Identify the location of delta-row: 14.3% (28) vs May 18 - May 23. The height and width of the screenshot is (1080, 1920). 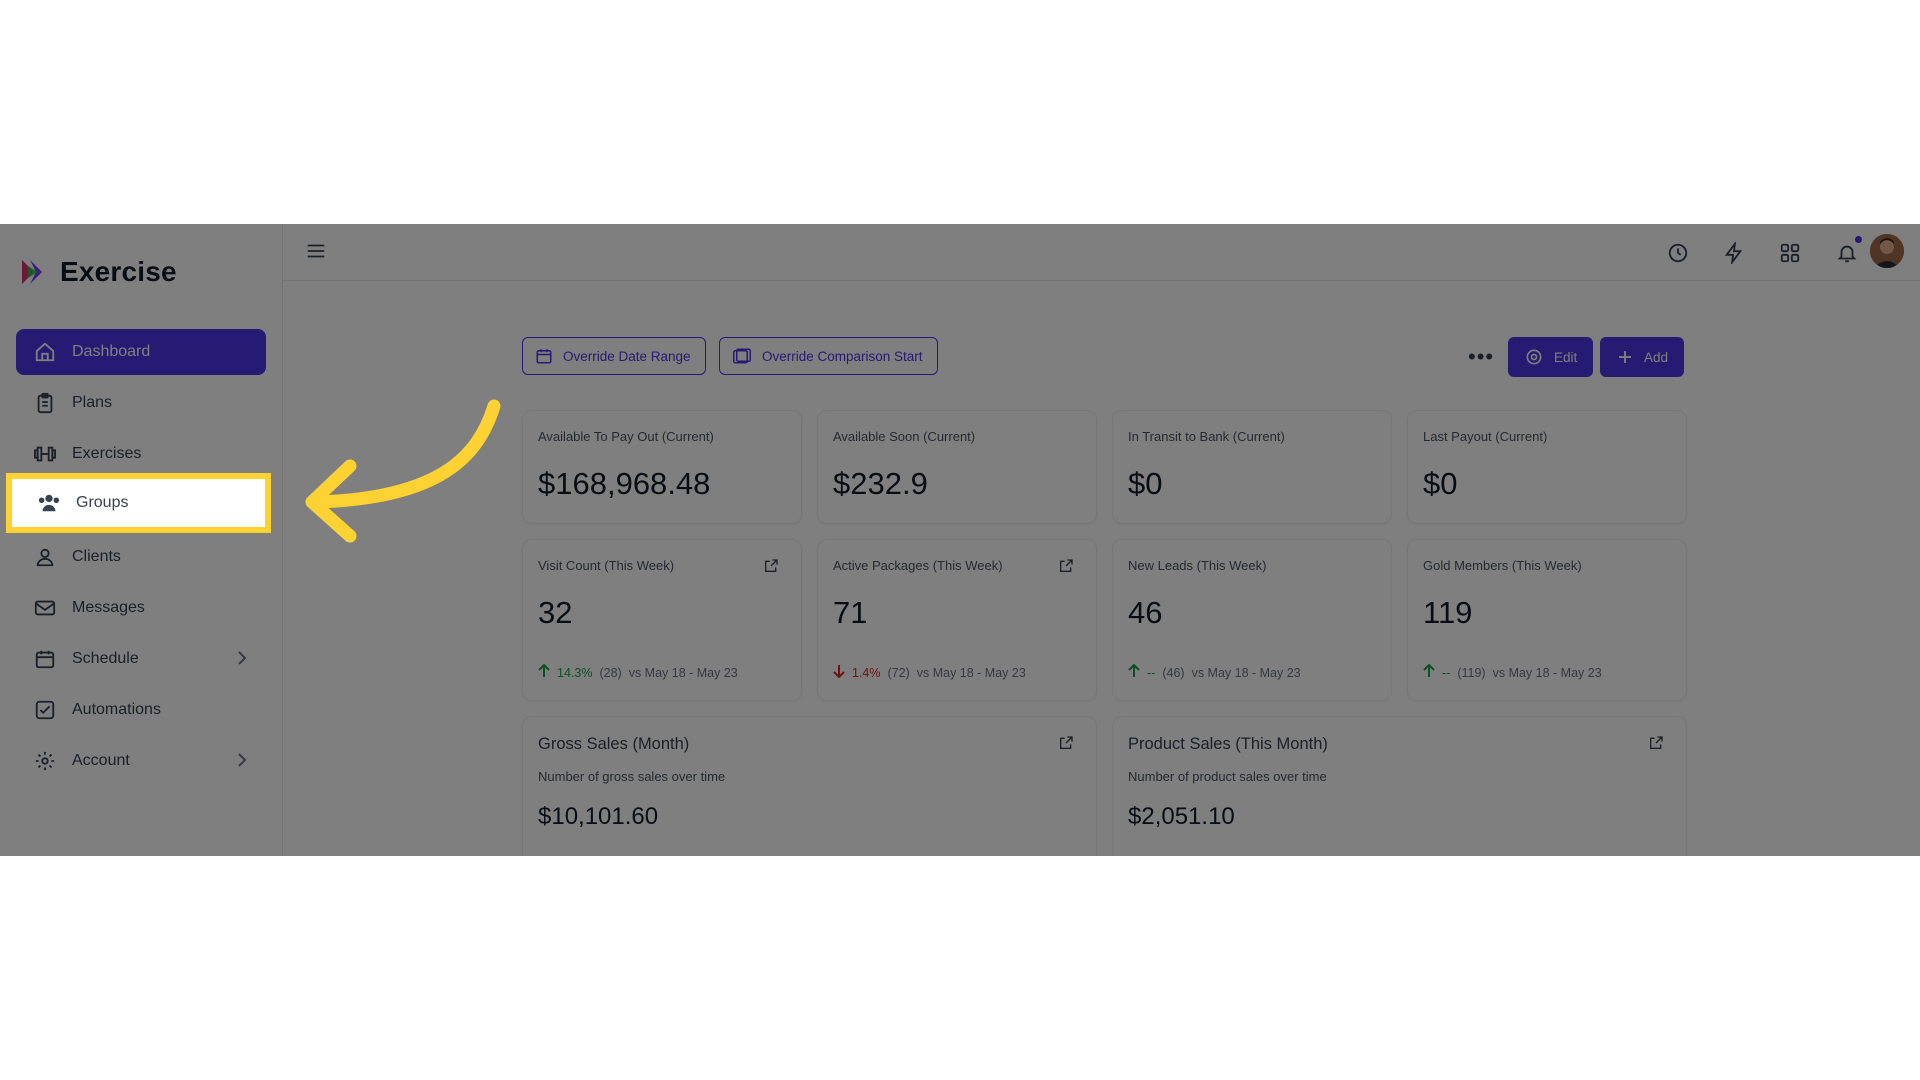
(638, 672).